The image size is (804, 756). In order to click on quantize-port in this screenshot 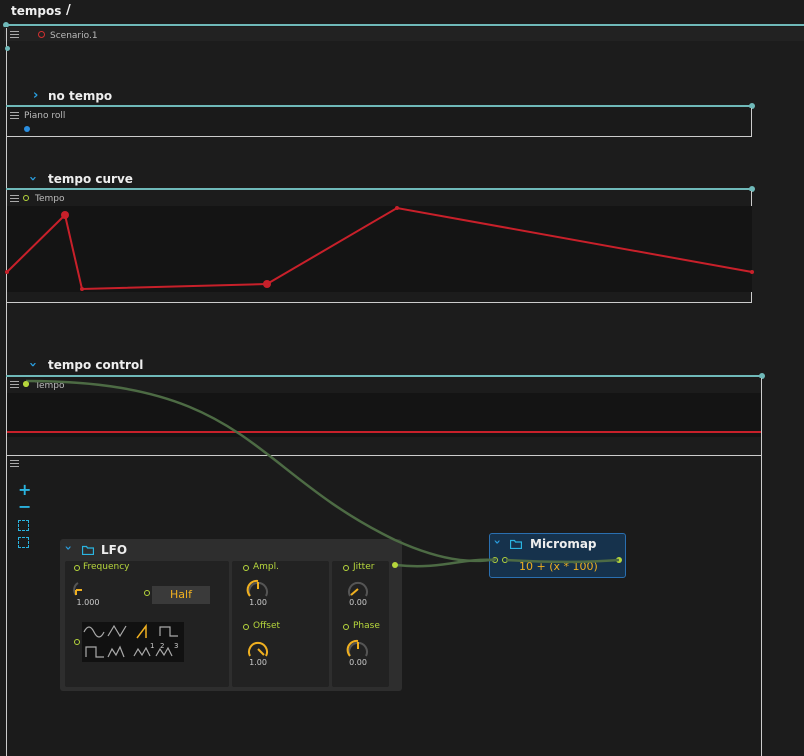, I will do `click(147, 593)`.